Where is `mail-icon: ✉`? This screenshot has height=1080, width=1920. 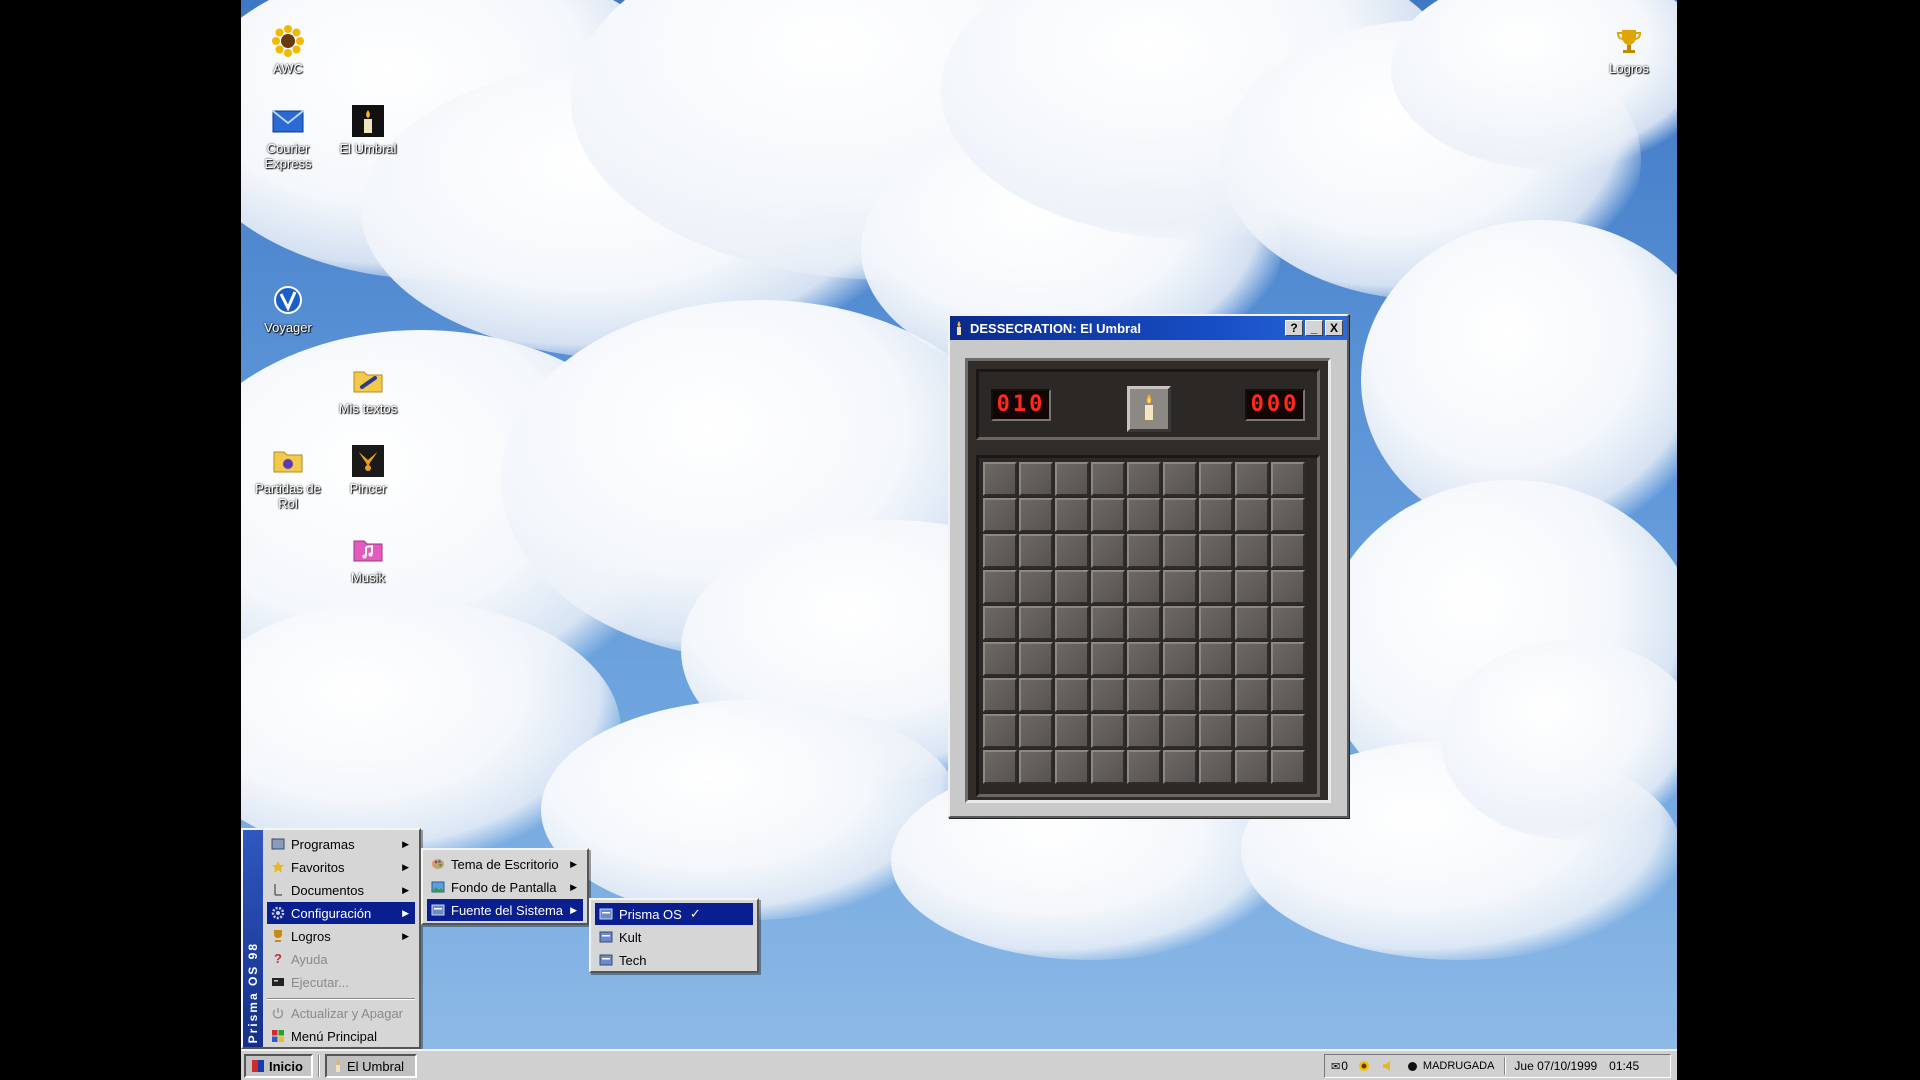
mail-icon: ✉ is located at coordinates (1335, 1066).